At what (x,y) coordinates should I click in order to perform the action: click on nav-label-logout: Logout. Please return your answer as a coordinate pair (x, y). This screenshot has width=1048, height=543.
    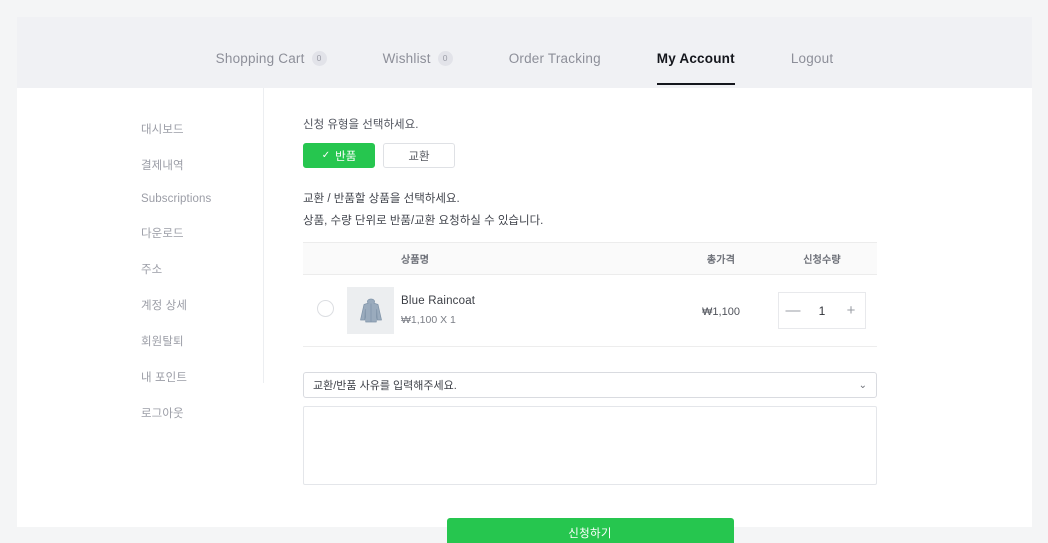
    Looking at the image, I should click on (812, 58).